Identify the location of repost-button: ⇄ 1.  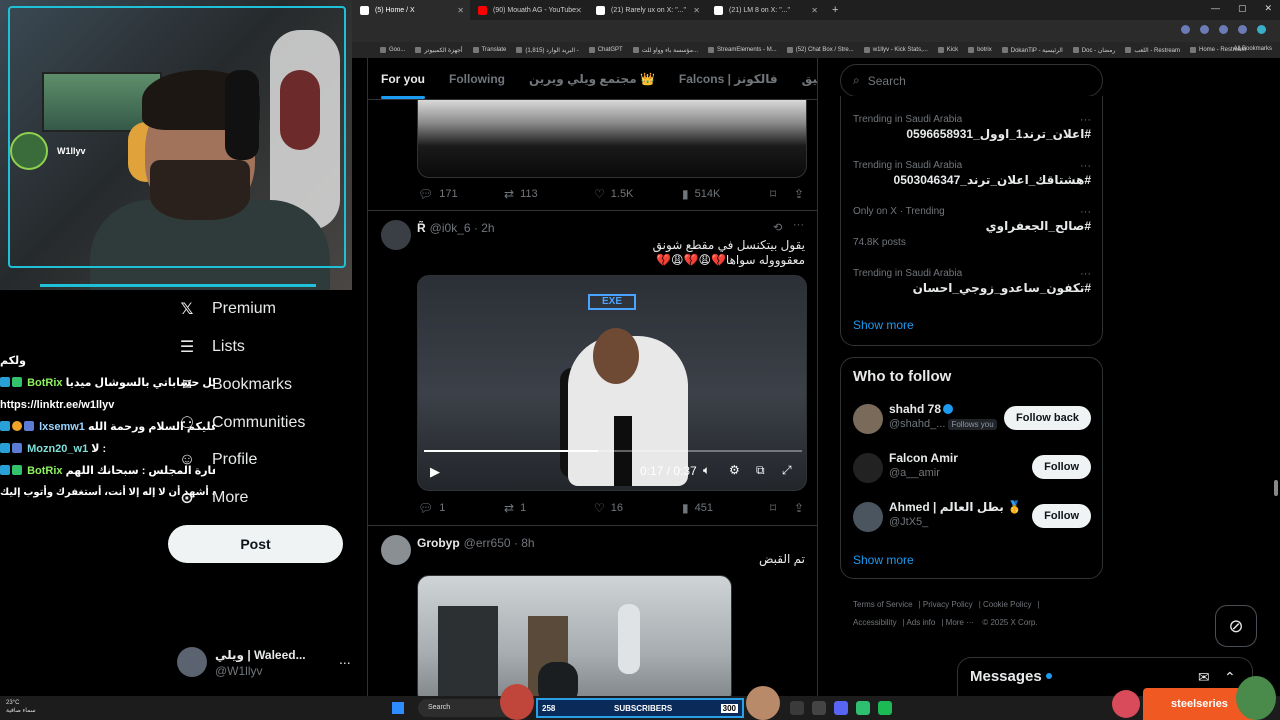
(515, 508).